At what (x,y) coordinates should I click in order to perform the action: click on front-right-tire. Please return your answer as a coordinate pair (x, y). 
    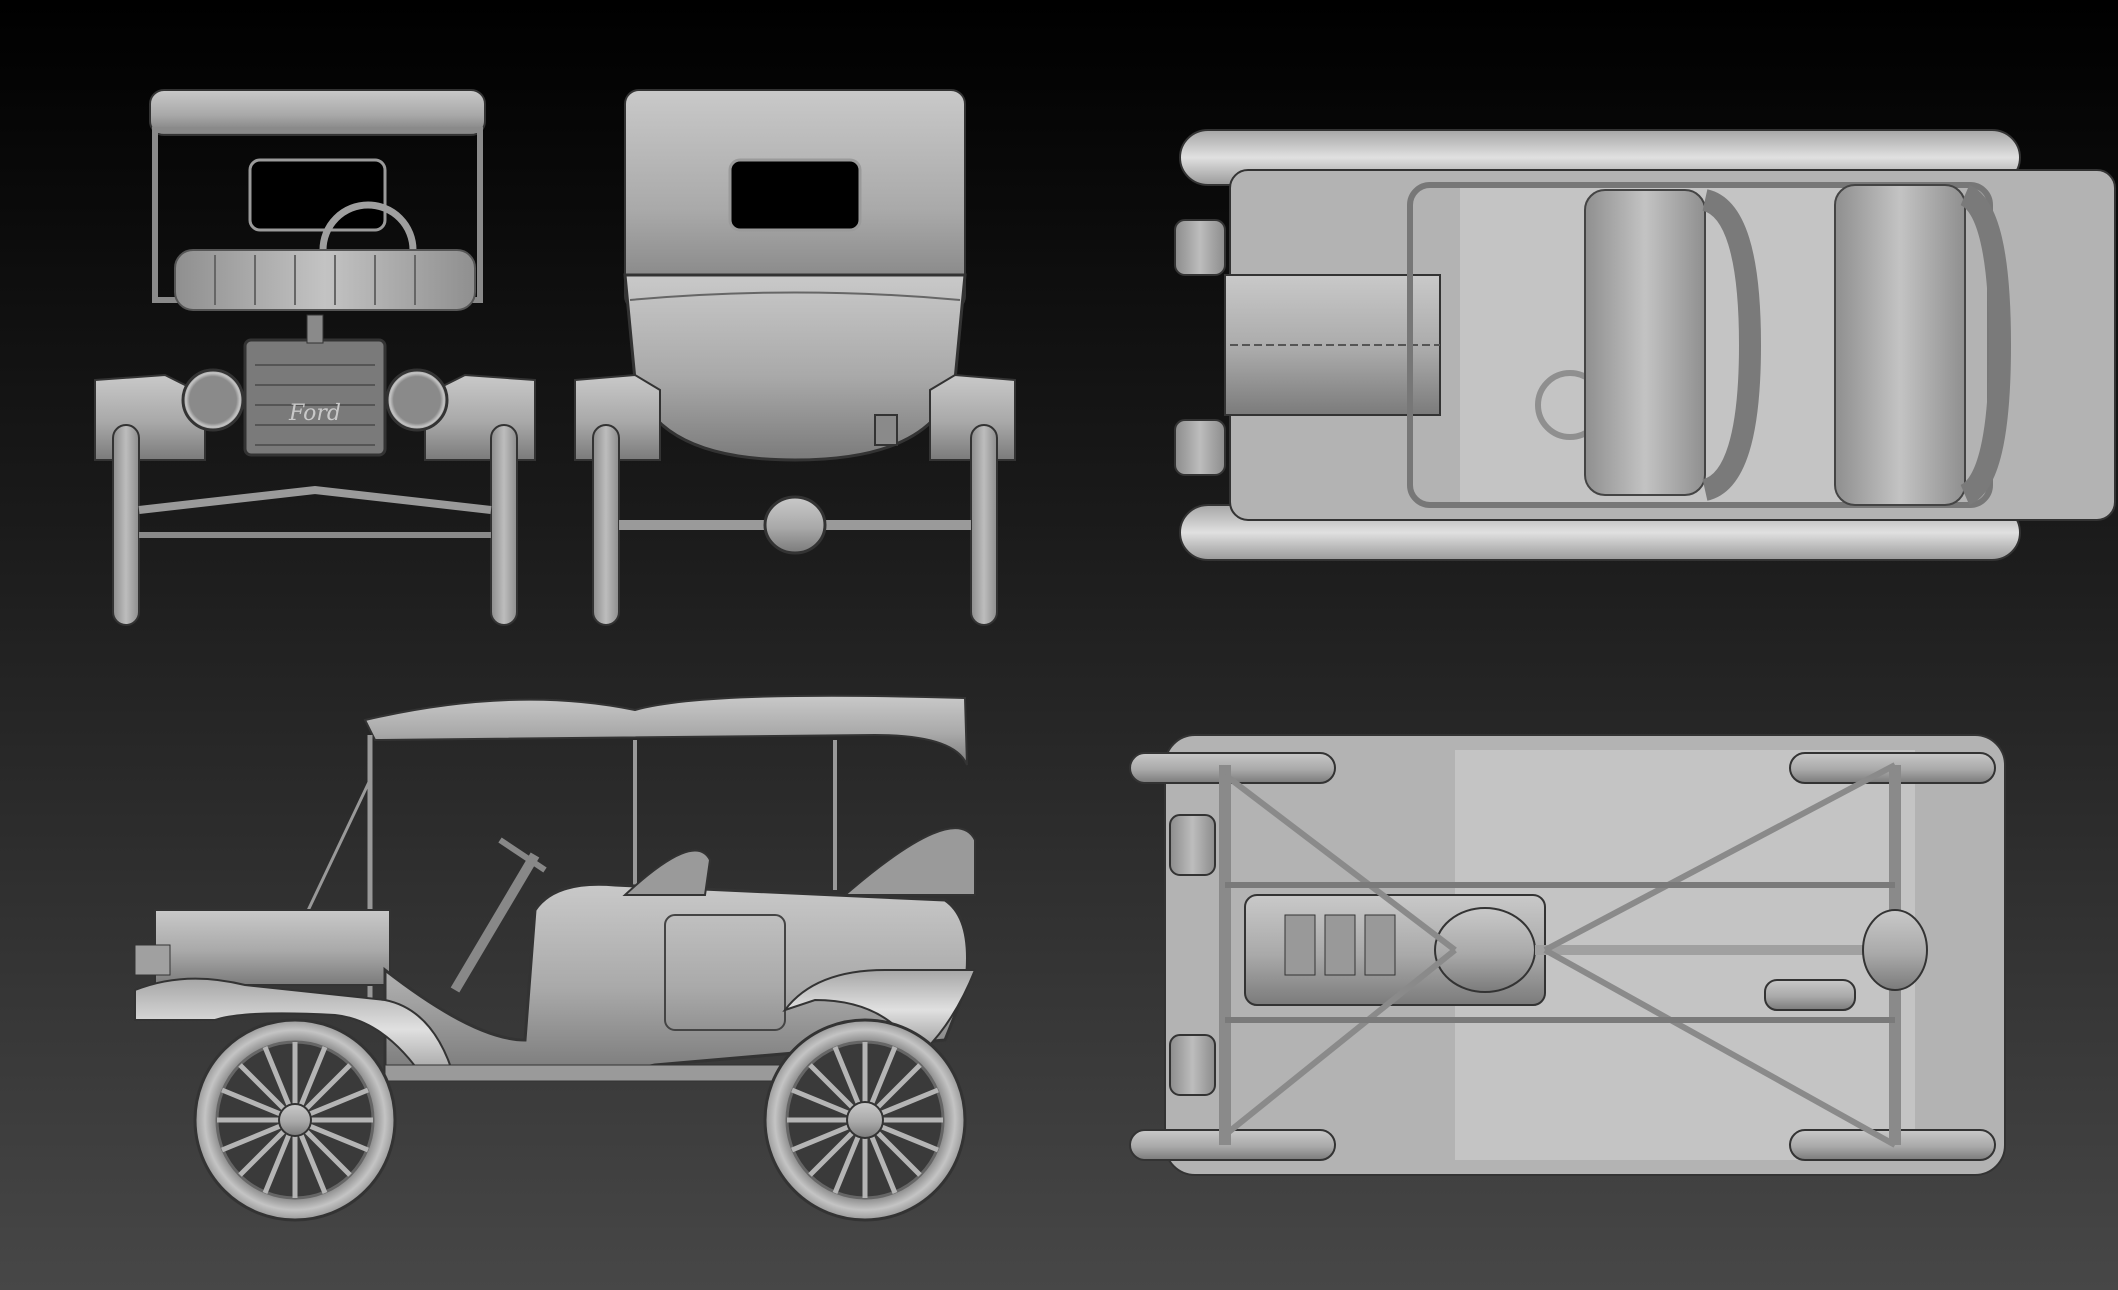
    Looking at the image, I should click on (1232, 1145).